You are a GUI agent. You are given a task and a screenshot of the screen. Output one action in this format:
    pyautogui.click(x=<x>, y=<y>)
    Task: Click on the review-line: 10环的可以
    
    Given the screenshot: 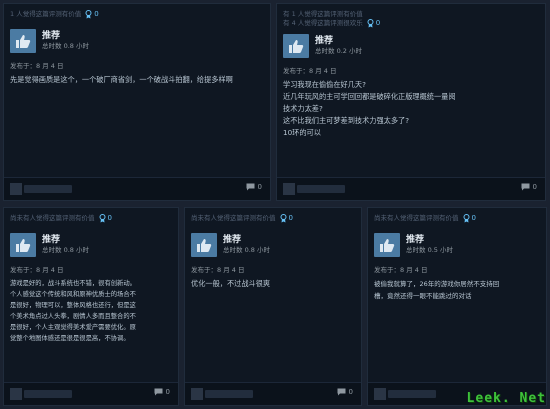 What is the action you would take?
    pyautogui.click(x=302, y=132)
    